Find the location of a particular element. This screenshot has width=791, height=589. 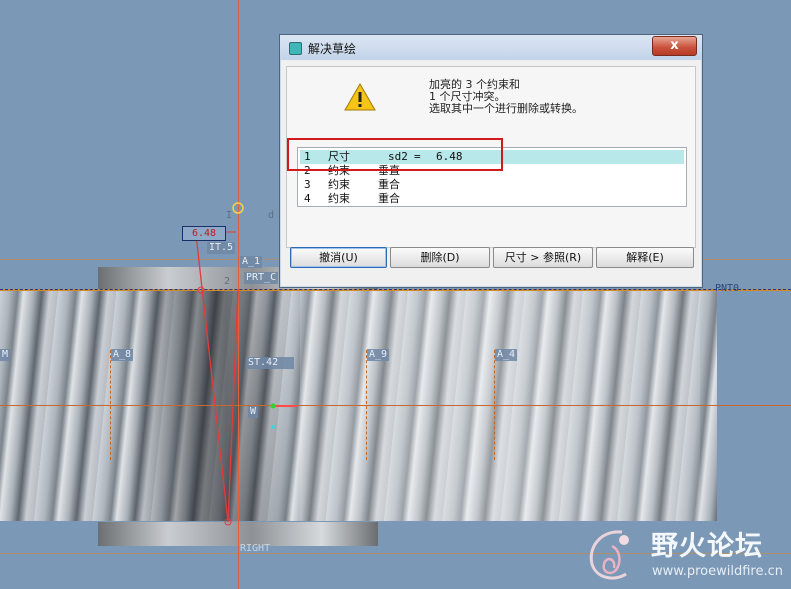

sketch-vertex is located at coordinates (238, 208).